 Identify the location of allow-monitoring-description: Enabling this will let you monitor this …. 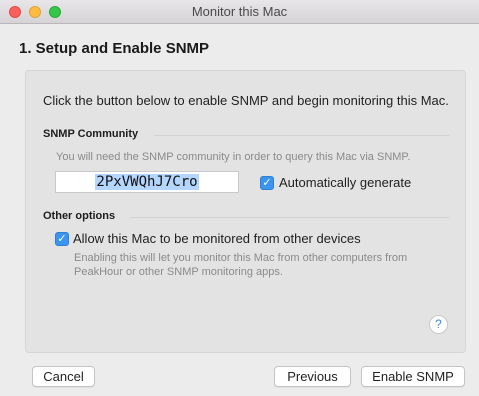
(241, 265).